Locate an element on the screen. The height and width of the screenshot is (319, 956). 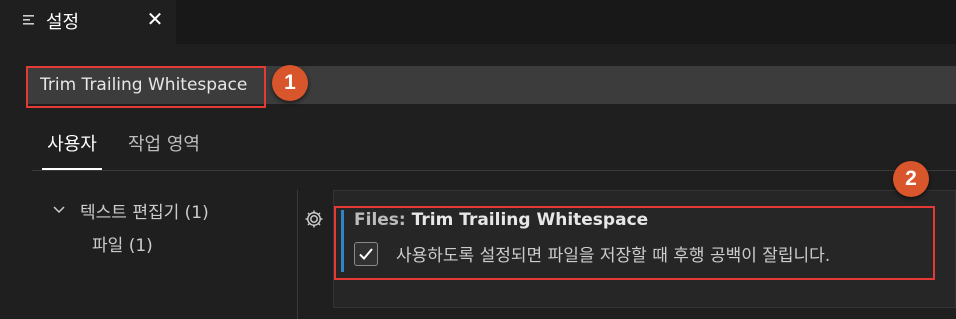
tab-workspace: 작업 영역 is located at coordinates (164, 149).